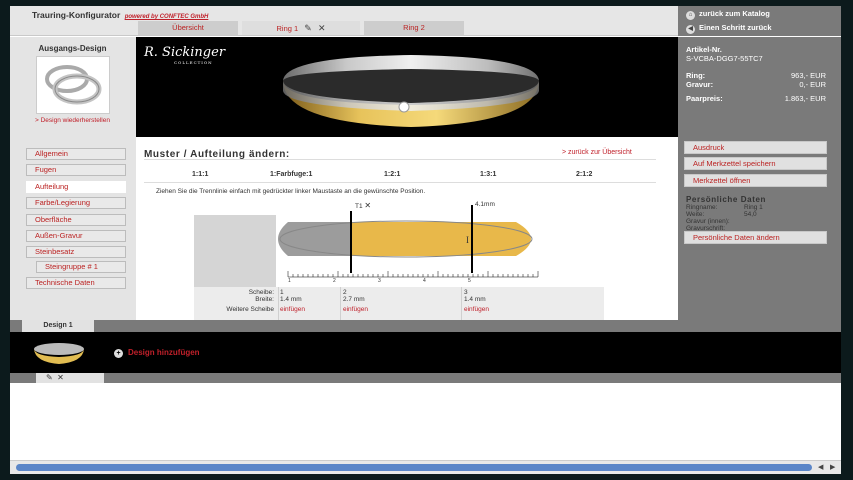 This screenshot has width=853, height=480. I want to click on back-to-overview-link: > zurück zur Übersicht, so click(597, 152).